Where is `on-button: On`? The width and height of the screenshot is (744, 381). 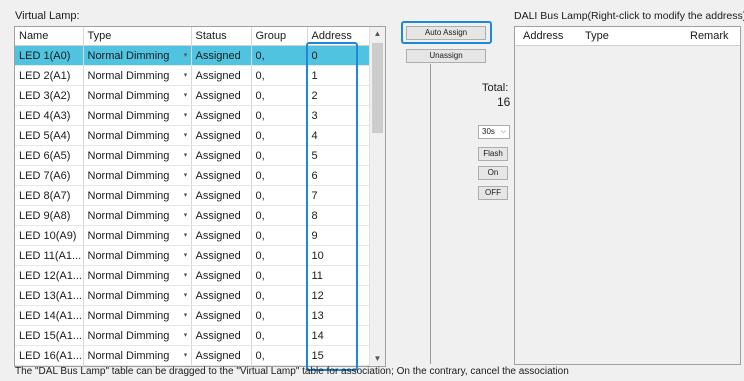
on-button: On is located at coordinates (493, 173).